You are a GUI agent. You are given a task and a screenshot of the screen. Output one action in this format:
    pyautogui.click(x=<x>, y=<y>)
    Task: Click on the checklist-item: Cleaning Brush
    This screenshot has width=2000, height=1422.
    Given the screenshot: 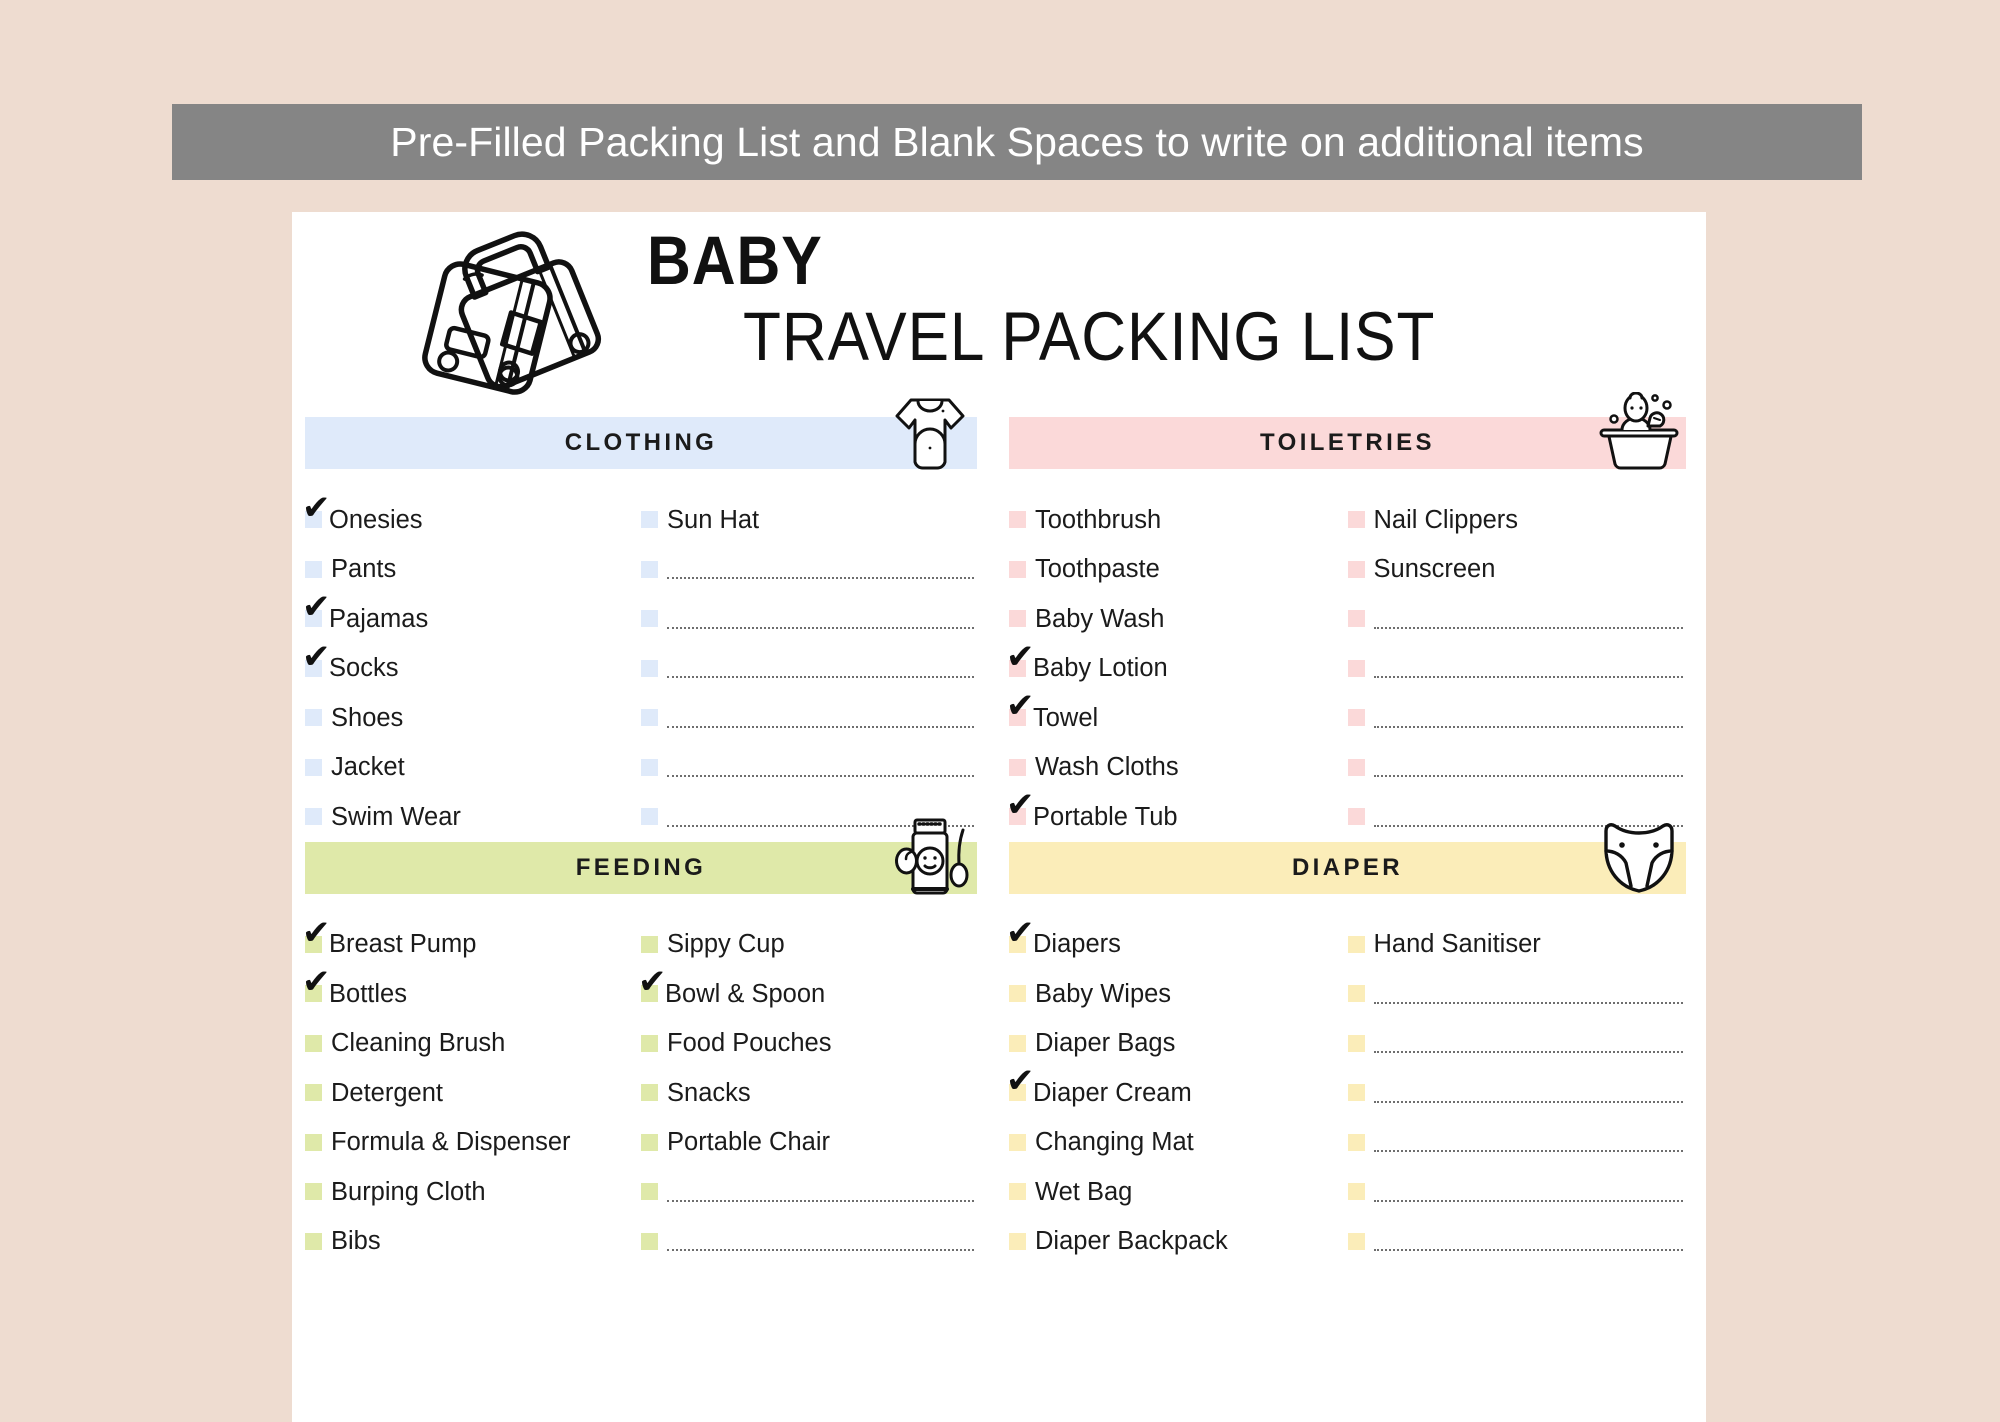 What is the action you would take?
    pyautogui.click(x=473, y=1044)
    